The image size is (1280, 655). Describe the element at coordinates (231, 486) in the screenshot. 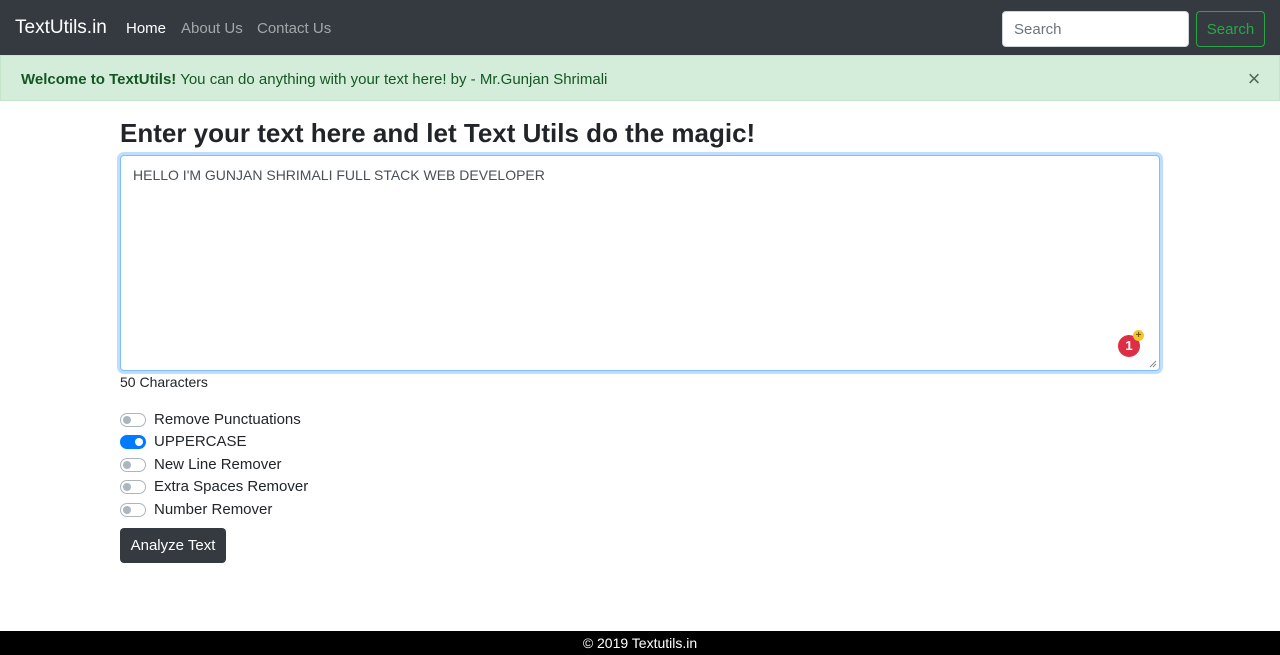

I see `option-label: Extra Spaces Remover` at that location.